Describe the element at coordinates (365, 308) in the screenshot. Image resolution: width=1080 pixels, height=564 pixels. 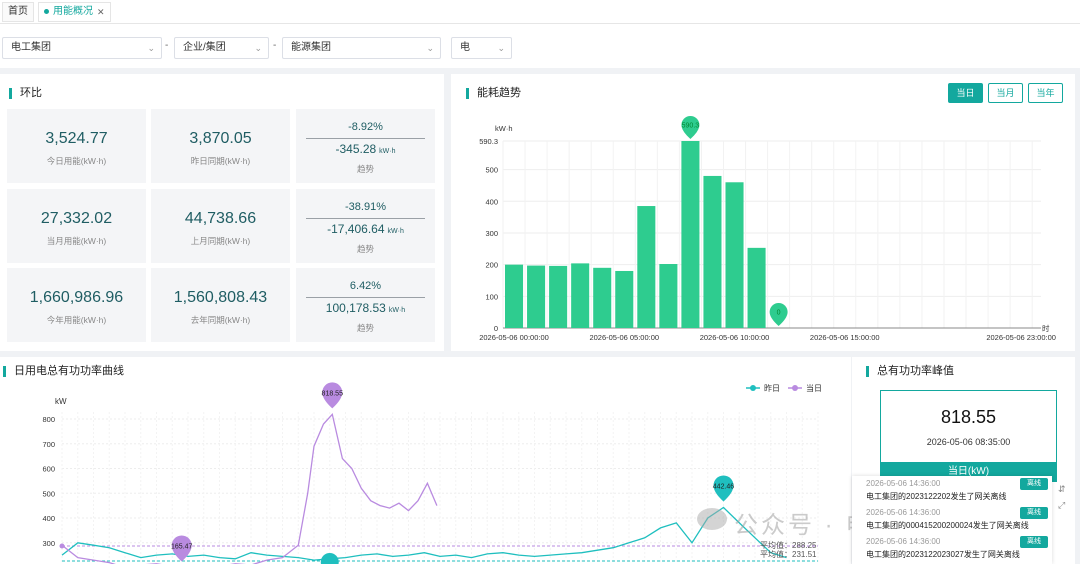
I see `year-trend-diff: 100,178.53 kW·h` at that location.